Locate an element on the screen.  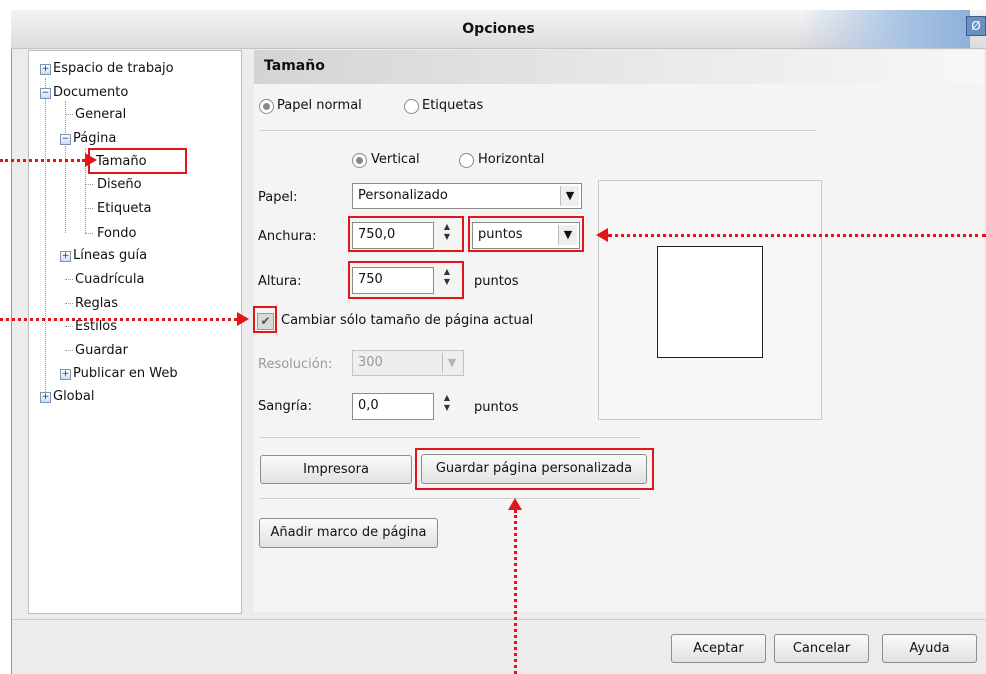
labels-label: Etiquetas is located at coordinates (453, 105).